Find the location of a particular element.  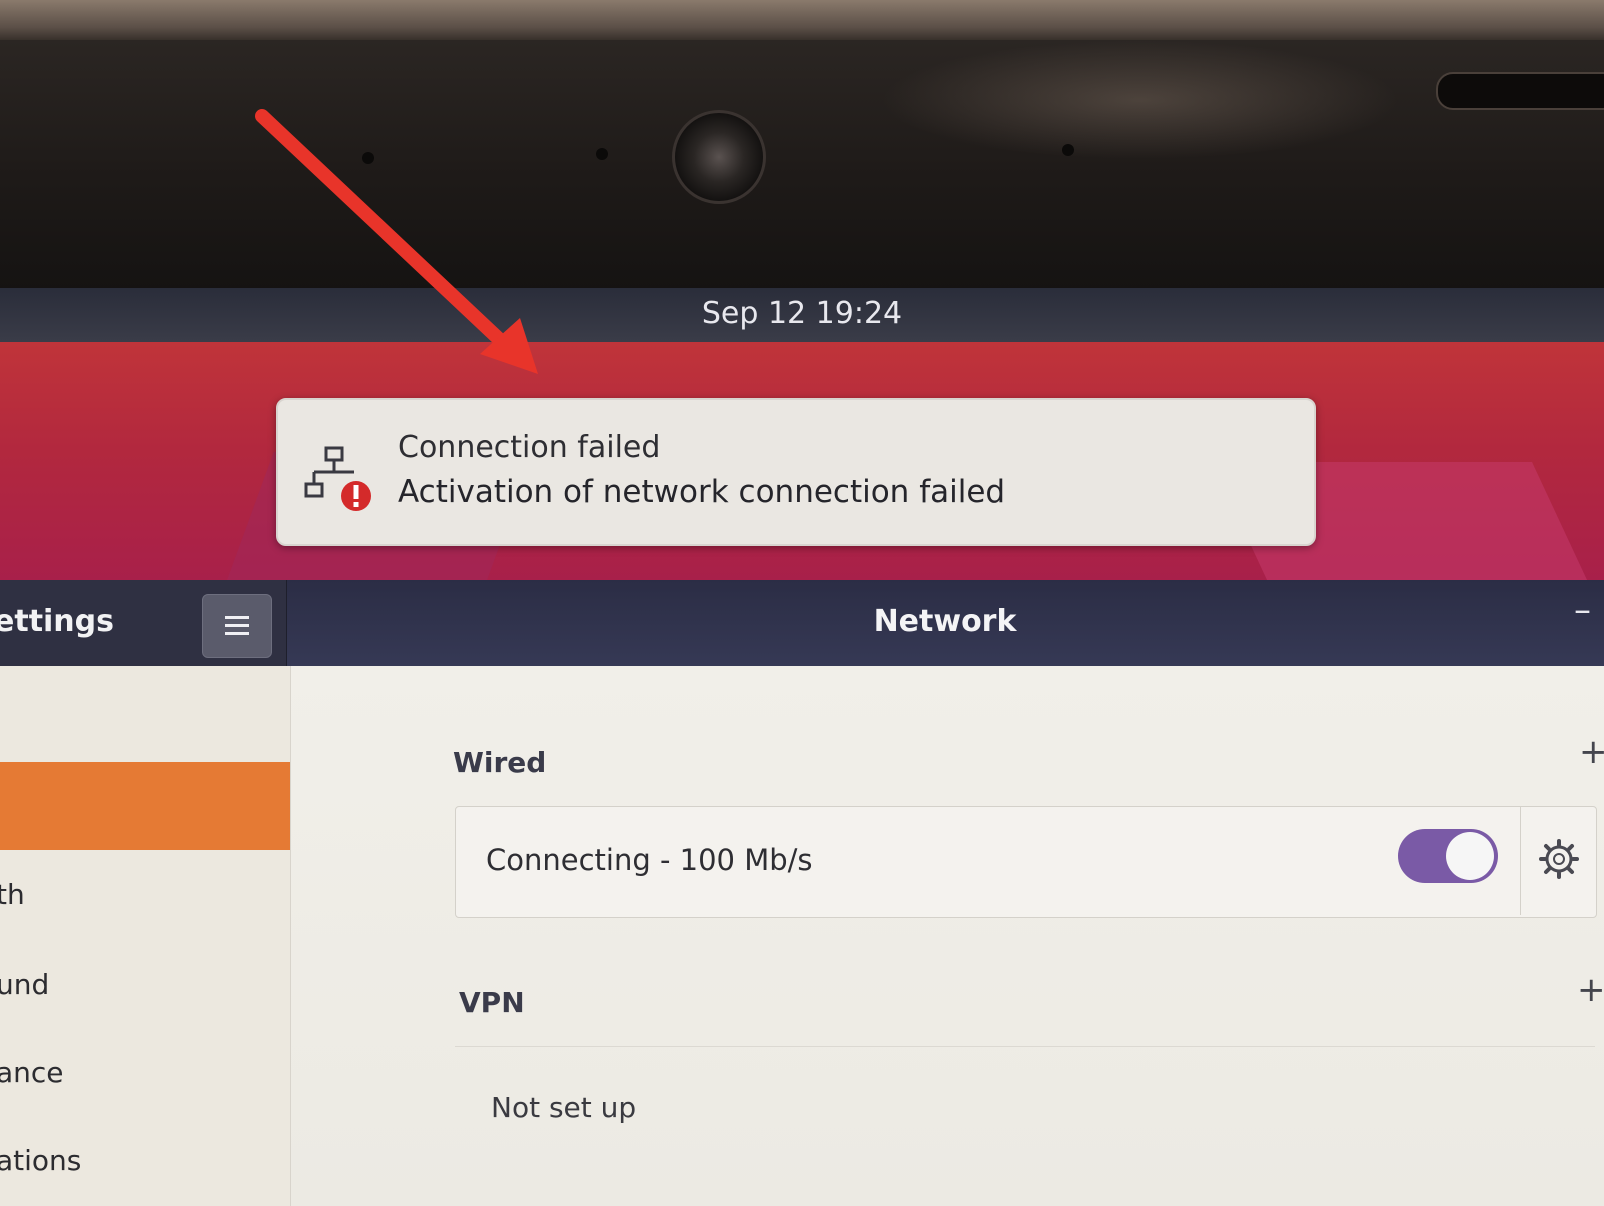

sidebar-item-notifications: ations is located at coordinates (40, 1160).